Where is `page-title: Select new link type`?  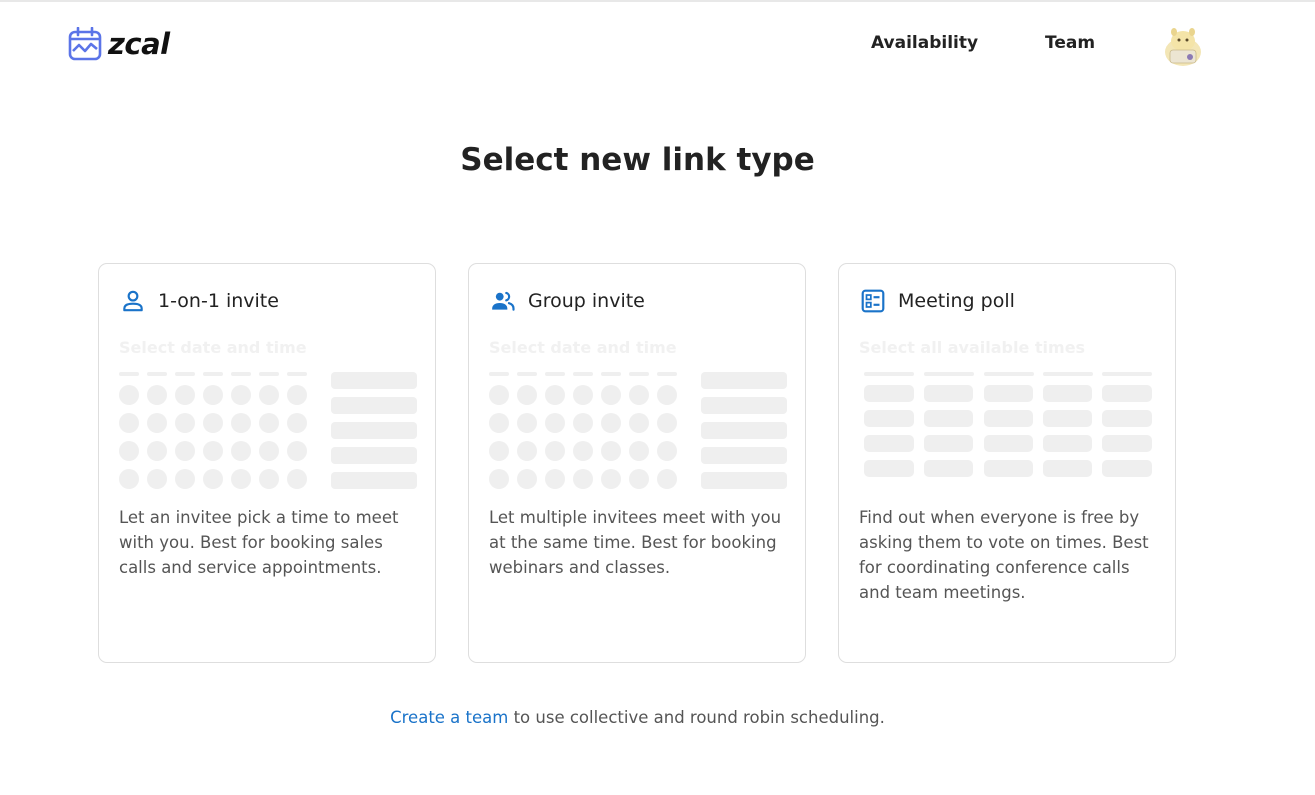
page-title: Select new link type is located at coordinates (637, 160).